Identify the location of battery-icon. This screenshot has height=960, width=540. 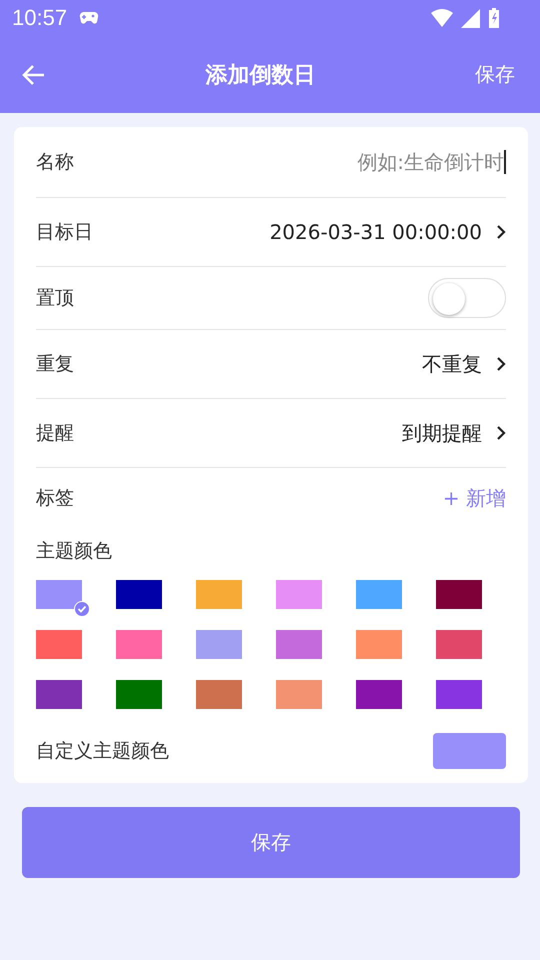
(494, 18).